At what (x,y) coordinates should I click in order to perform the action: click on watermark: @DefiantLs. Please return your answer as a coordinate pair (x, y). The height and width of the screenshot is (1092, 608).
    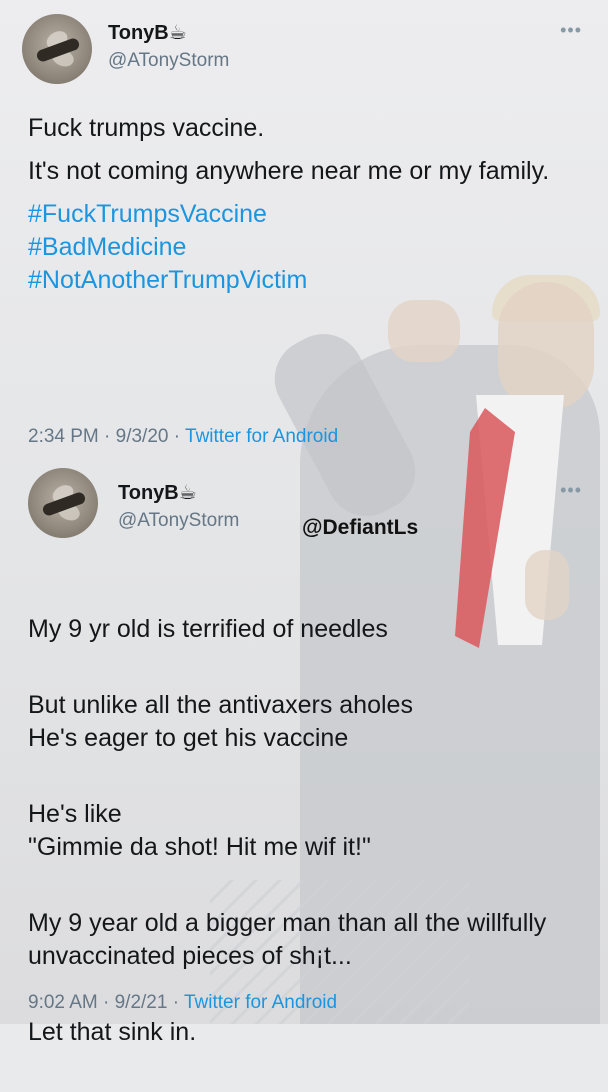
    Looking at the image, I should click on (360, 527).